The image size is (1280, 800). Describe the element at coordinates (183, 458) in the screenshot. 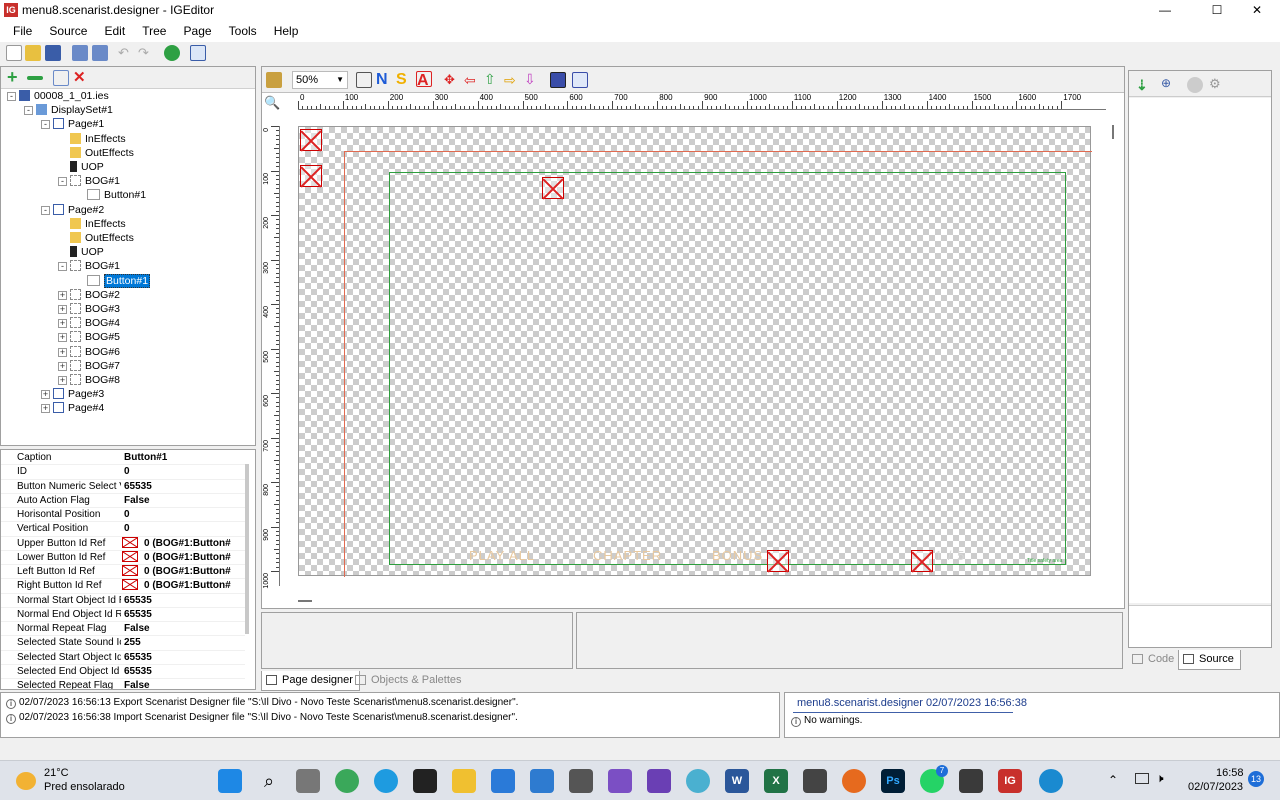

I see `property-value: Button#1` at that location.